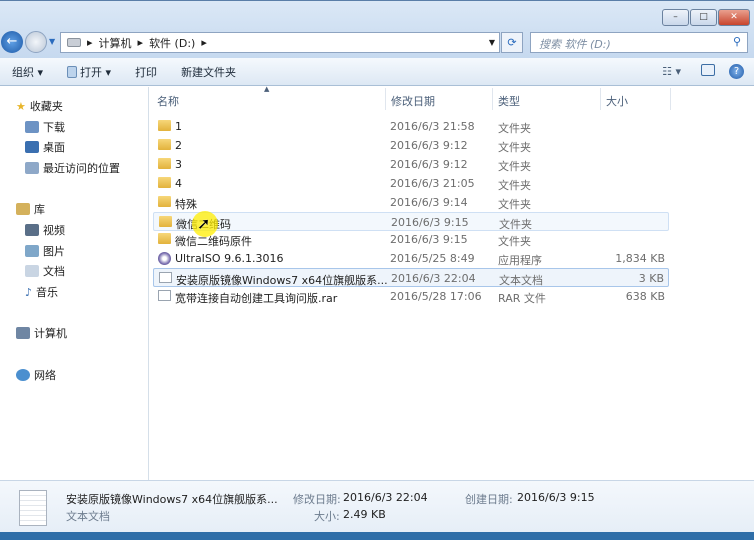 This screenshot has height=540, width=754. What do you see at coordinates (703, 17) in the screenshot?
I see `maximize-button: □` at bounding box center [703, 17].